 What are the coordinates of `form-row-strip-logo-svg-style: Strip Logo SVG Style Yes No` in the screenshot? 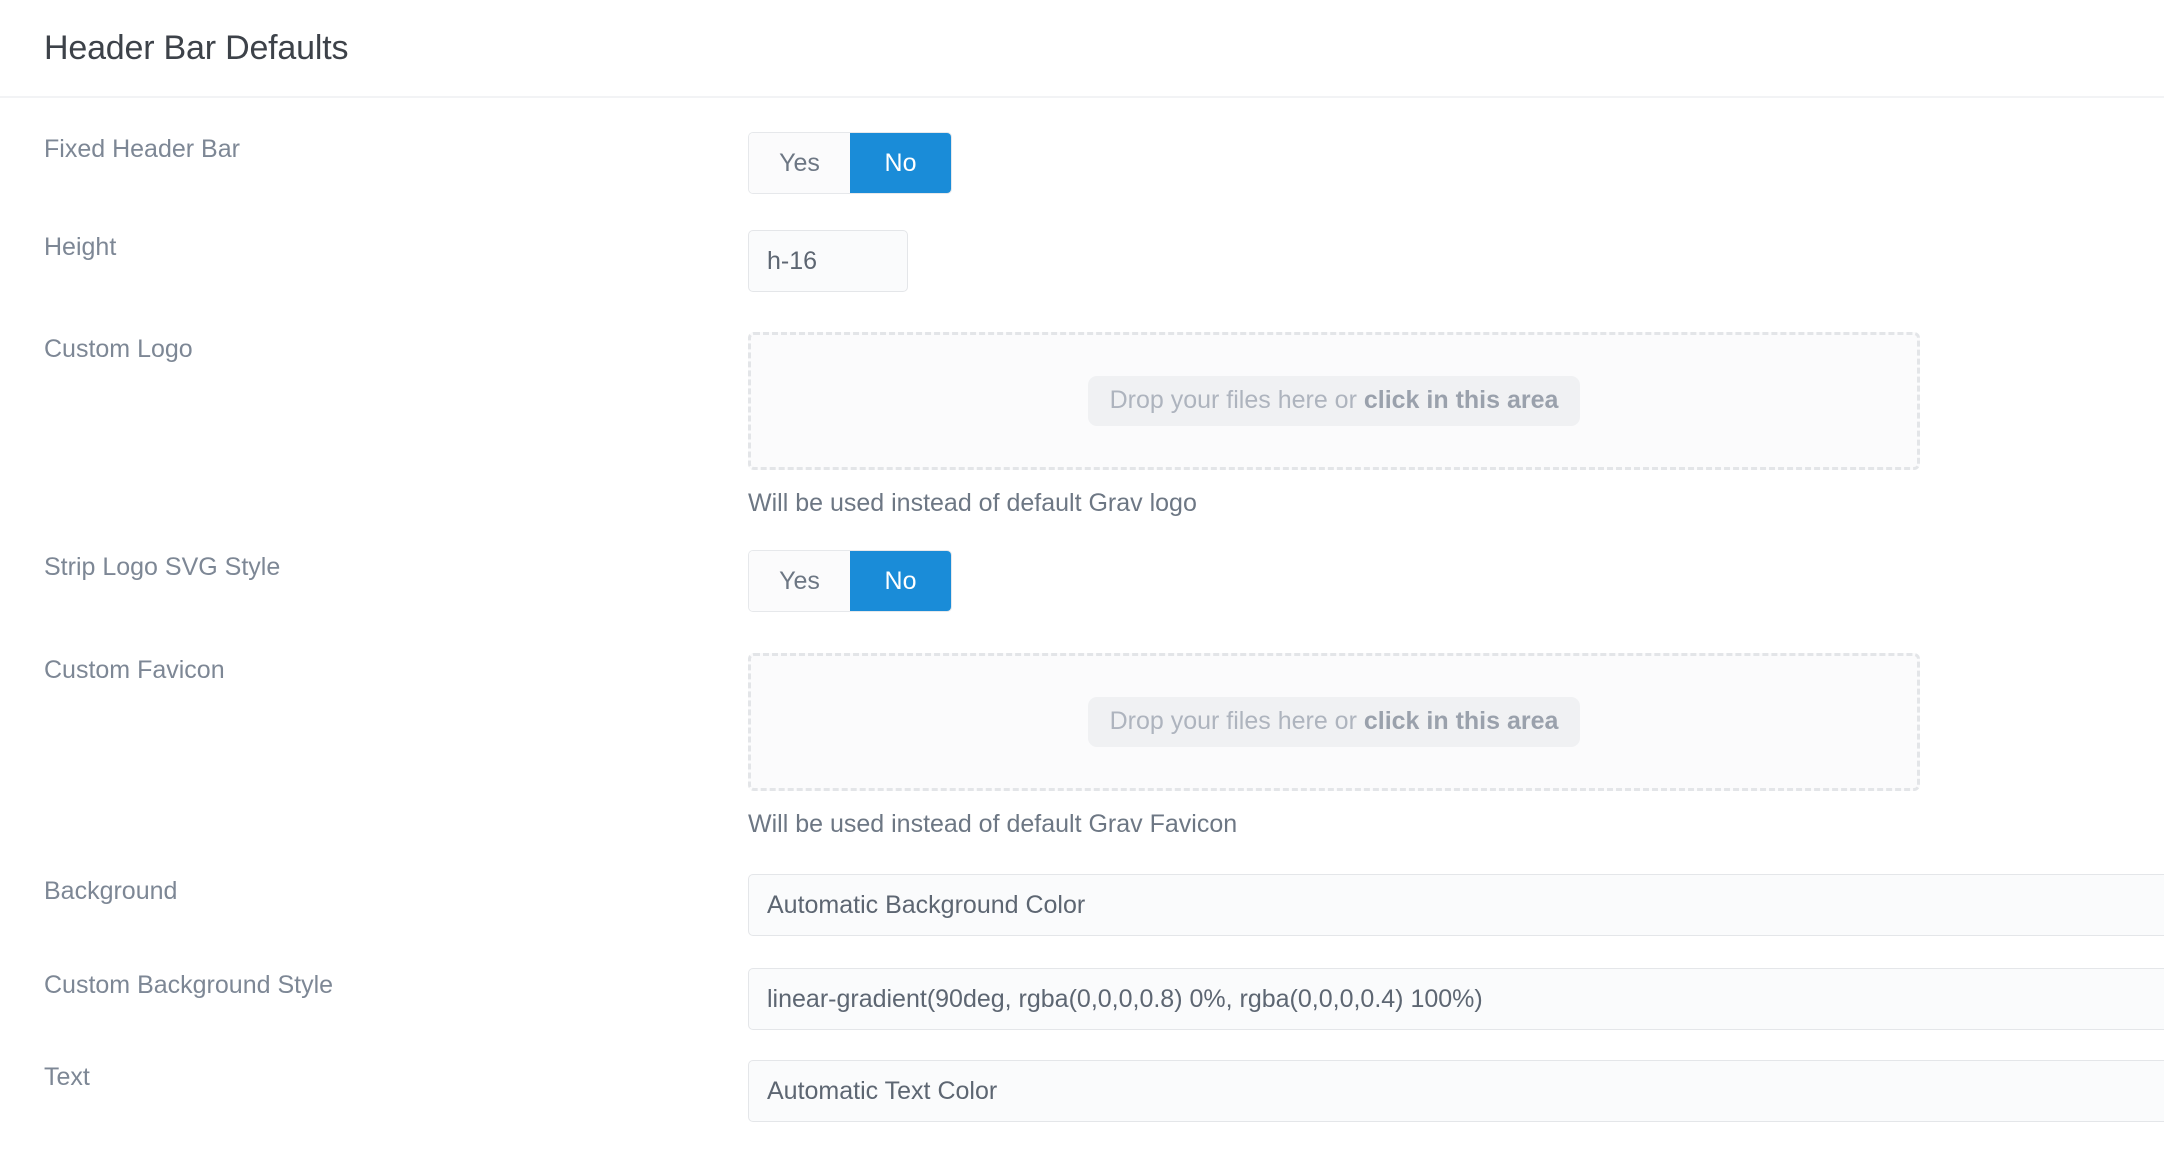 It's located at (1082, 581).